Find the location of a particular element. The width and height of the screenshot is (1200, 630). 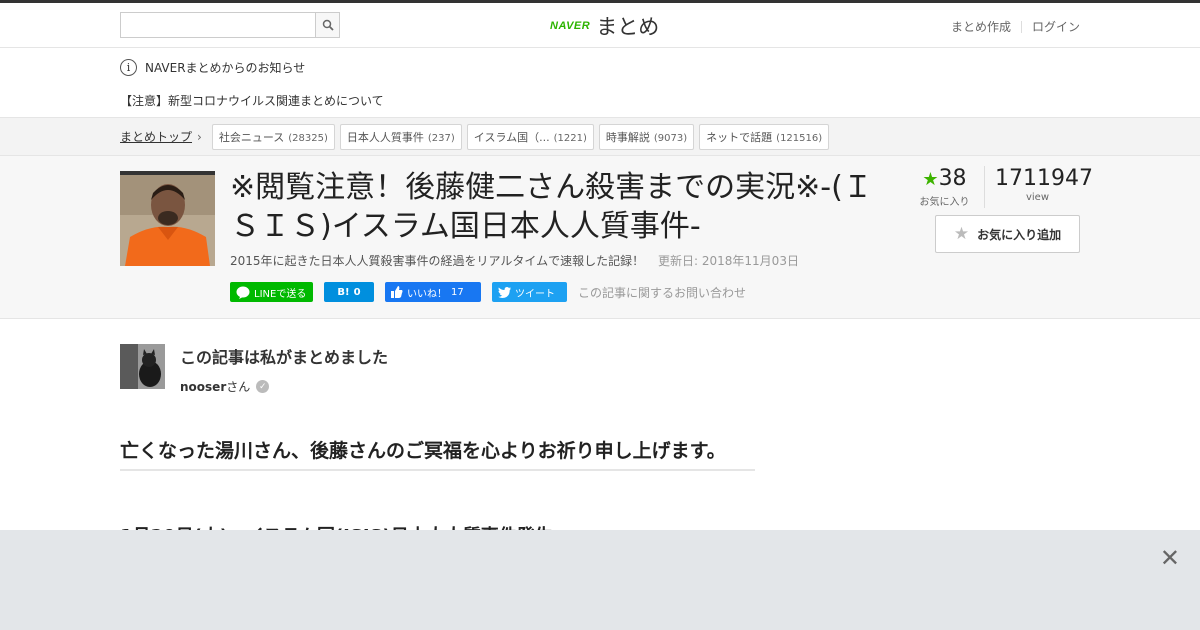

description-text: 2015年に起きた日本人人質殺害事件の経過をリアルタイムで速報した記録！ is located at coordinates (437, 261).